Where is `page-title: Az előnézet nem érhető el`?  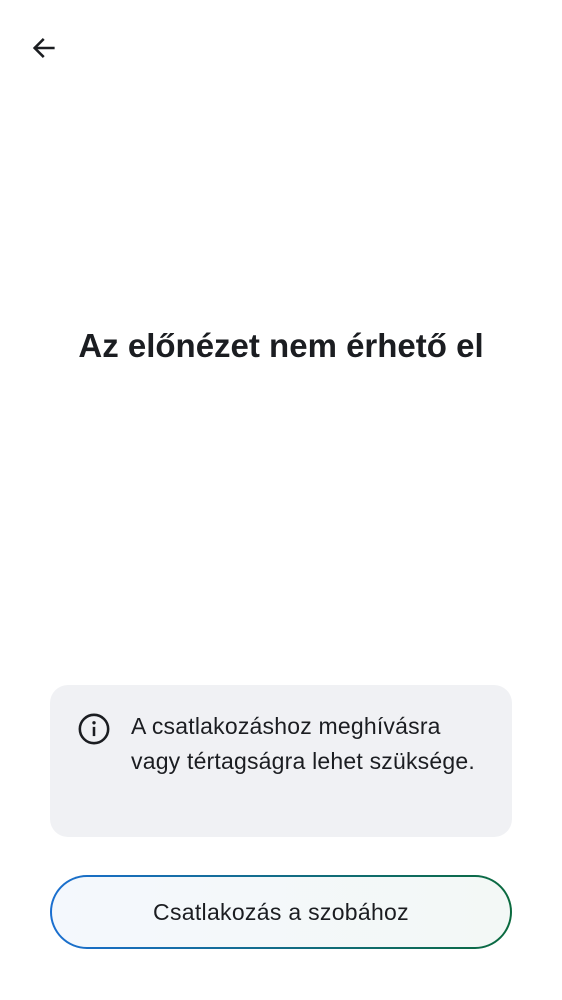 page-title: Az előnézet nem érhető el is located at coordinates (281, 345).